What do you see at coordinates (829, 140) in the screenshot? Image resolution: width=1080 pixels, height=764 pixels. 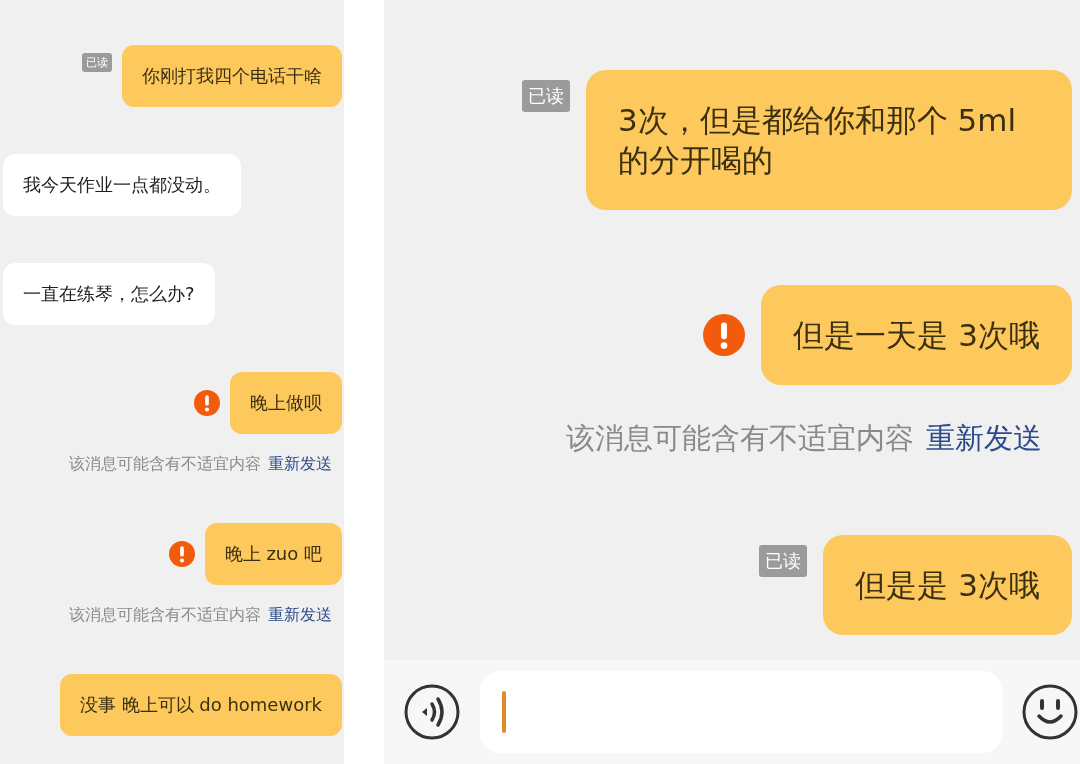 I see `sent-message: 3次，但是都给你和那个 5ml 的分开喝的` at bounding box center [829, 140].